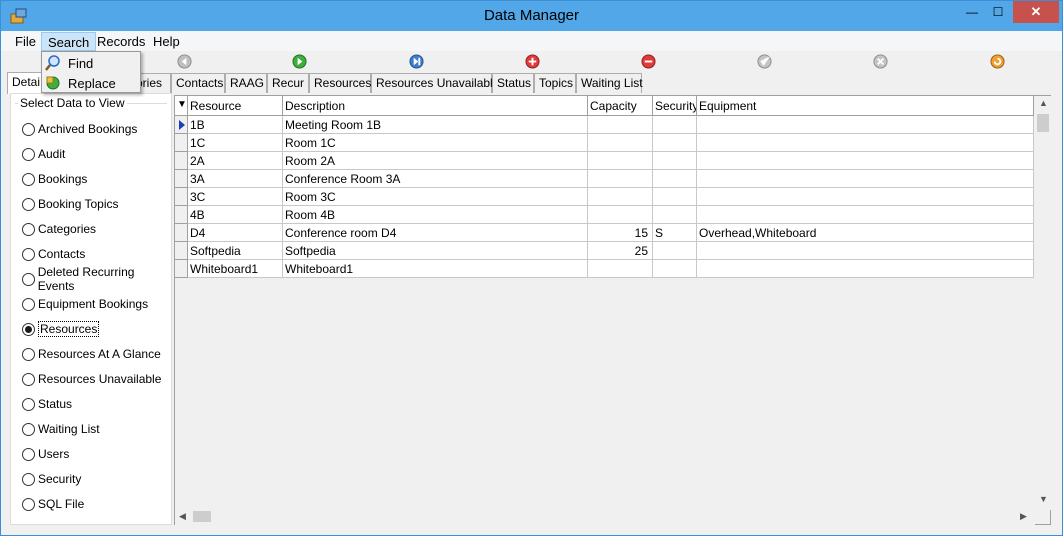  Describe the element at coordinates (70, 204) in the screenshot. I see `radio-option: Booking Topics` at that location.